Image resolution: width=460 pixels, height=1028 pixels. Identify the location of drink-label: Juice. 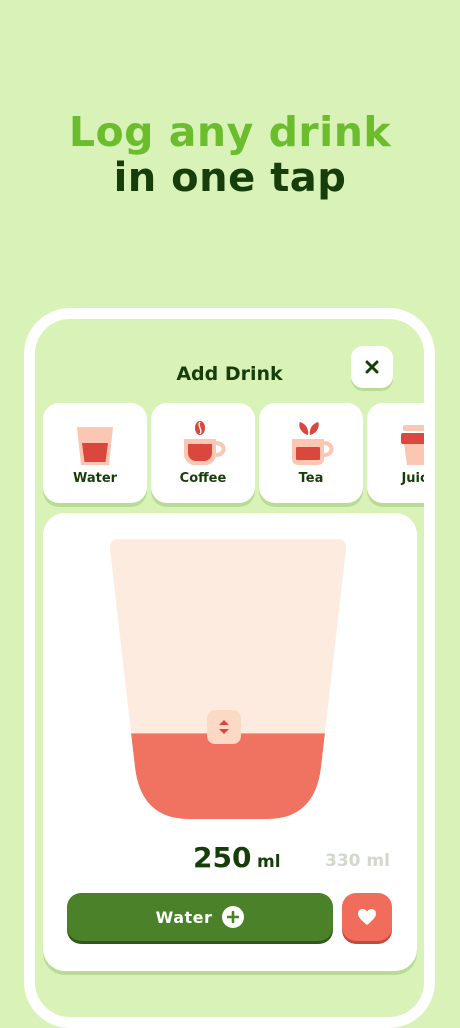
(418, 478).